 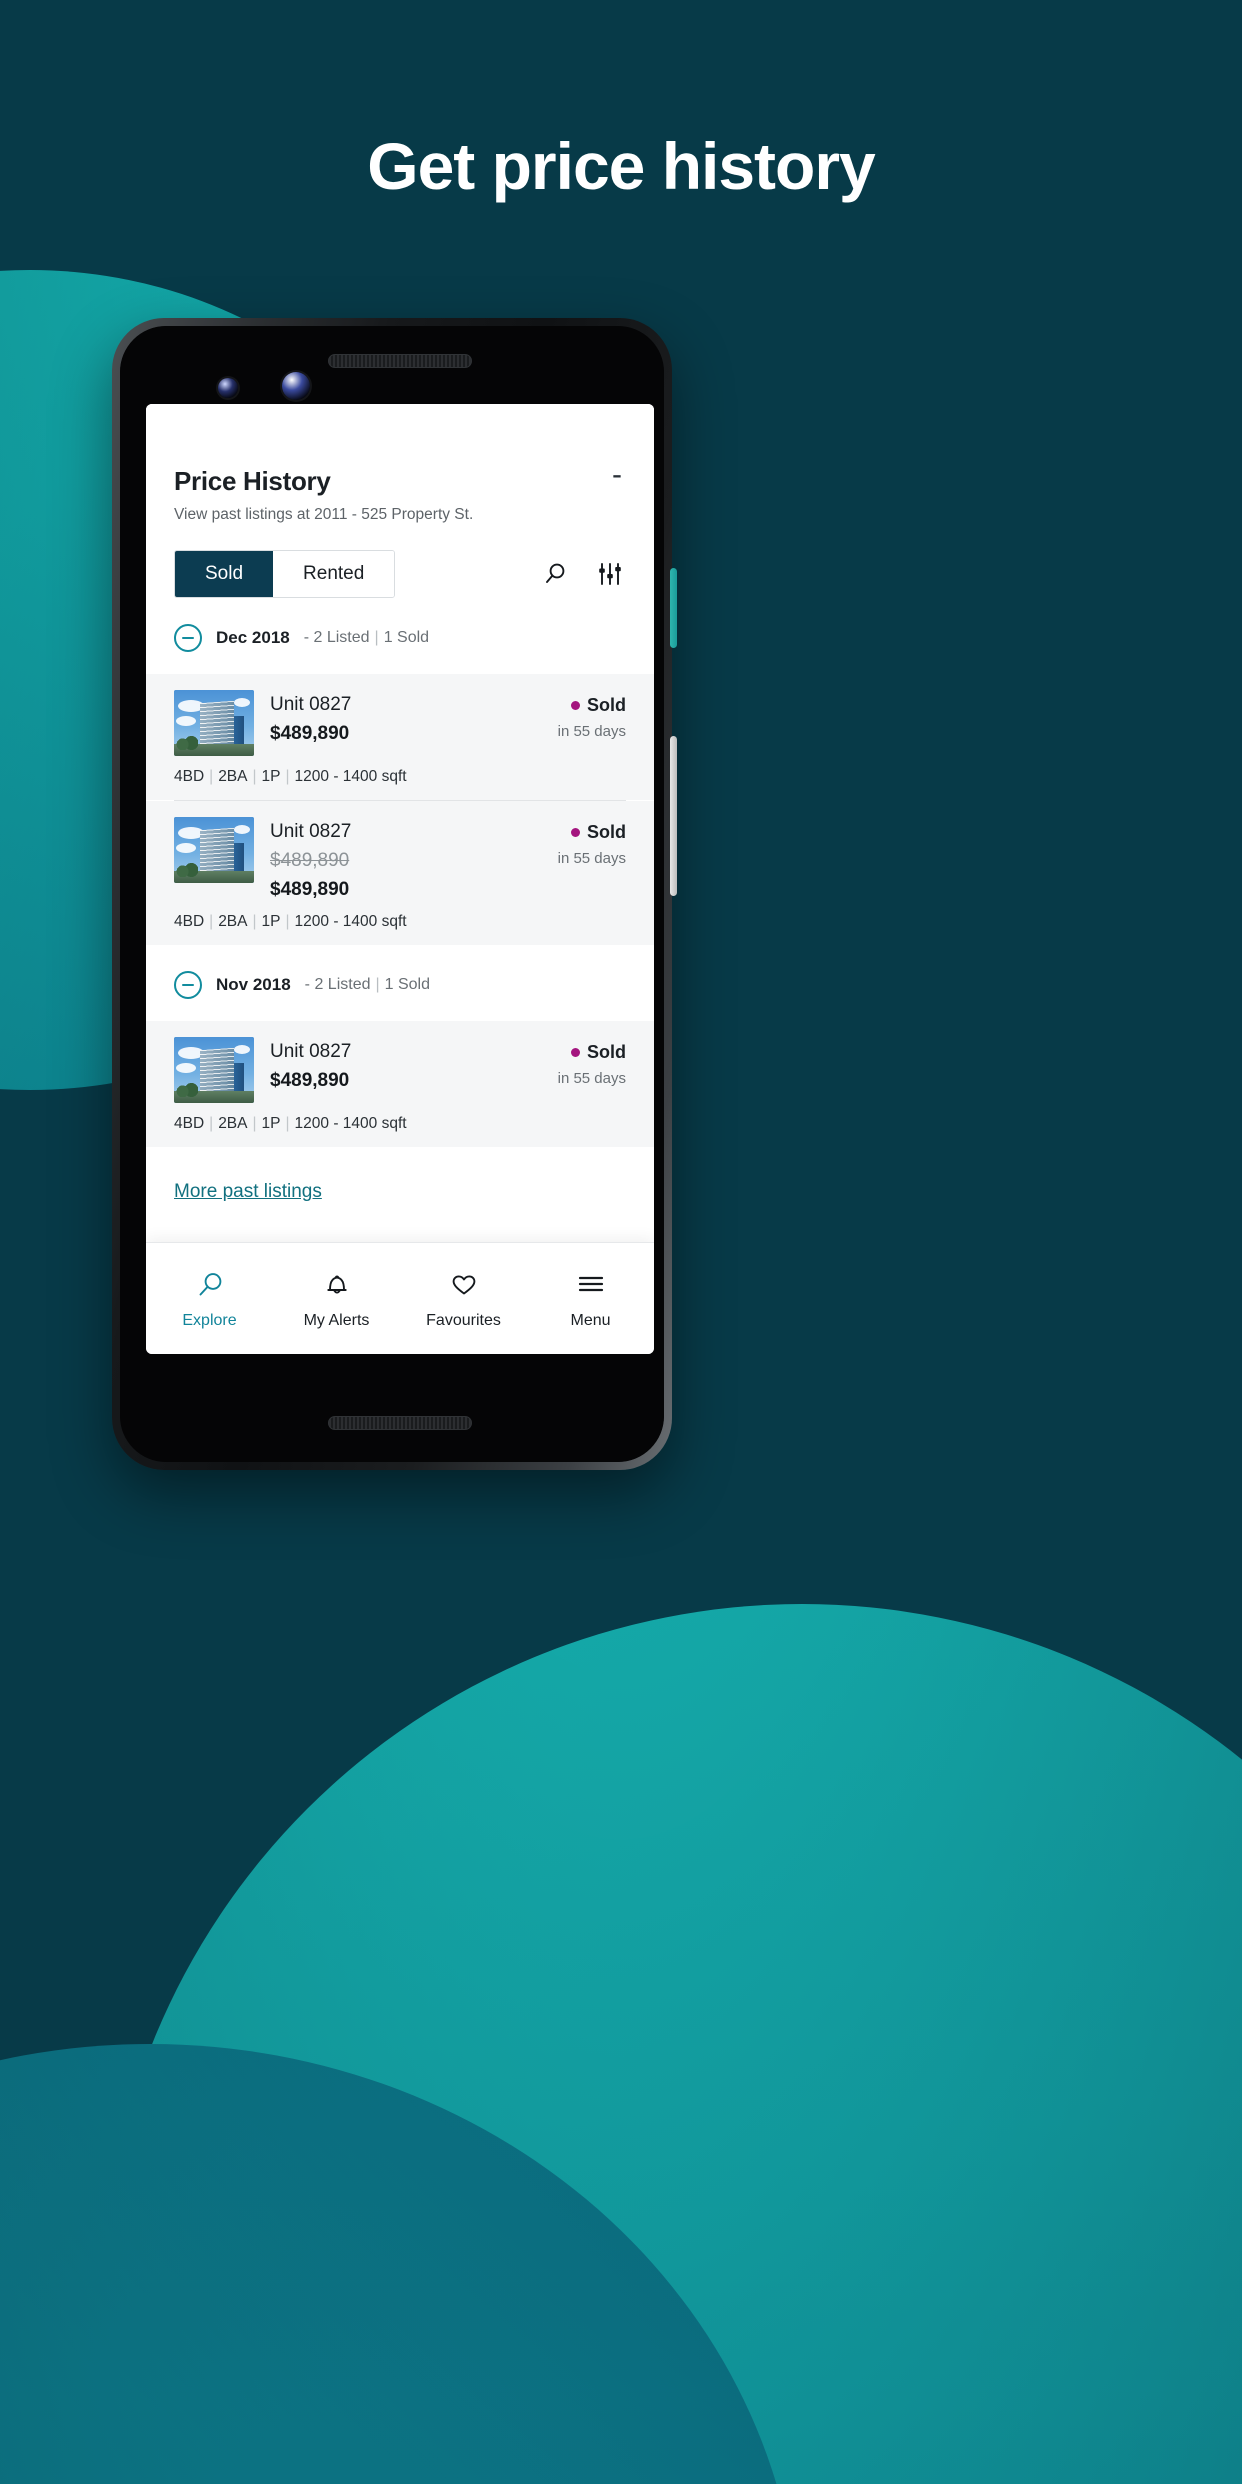 I want to click on month-group-header: Nov 2018 - 2 Listed | 1 Sold, so click(x=400, y=983).